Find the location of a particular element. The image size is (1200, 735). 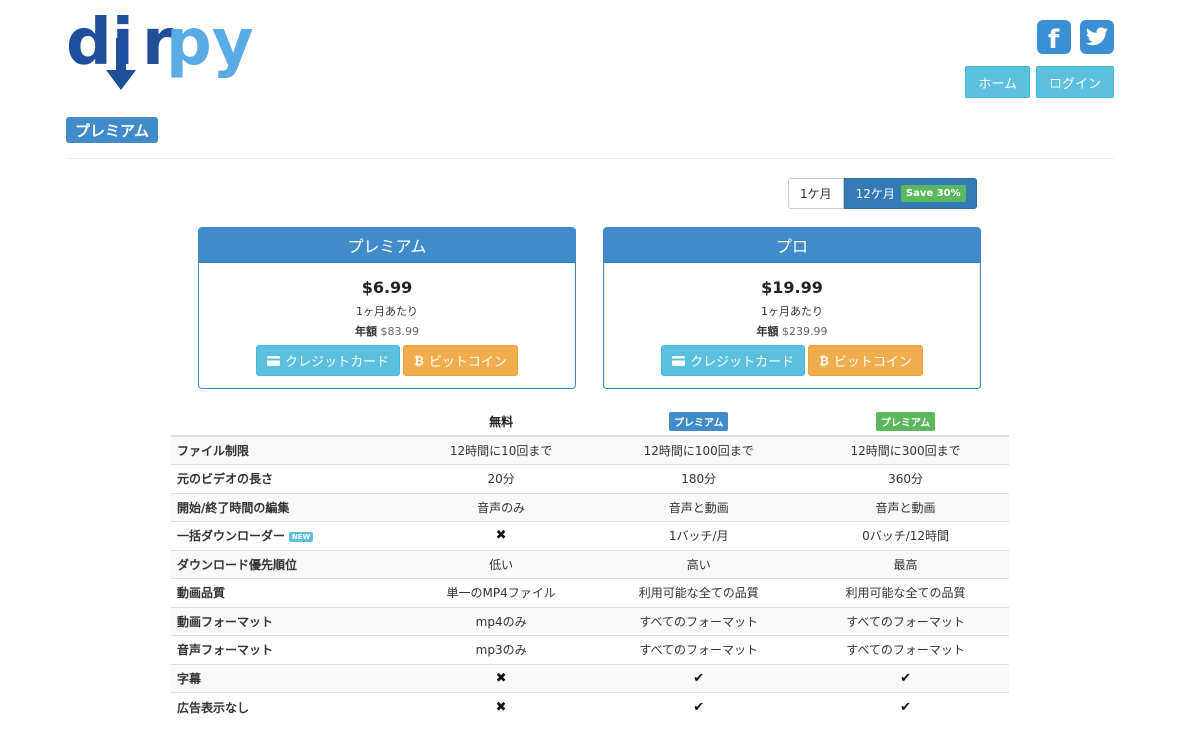

feature-name: ダウンロード優先順位 is located at coordinates (289, 564).